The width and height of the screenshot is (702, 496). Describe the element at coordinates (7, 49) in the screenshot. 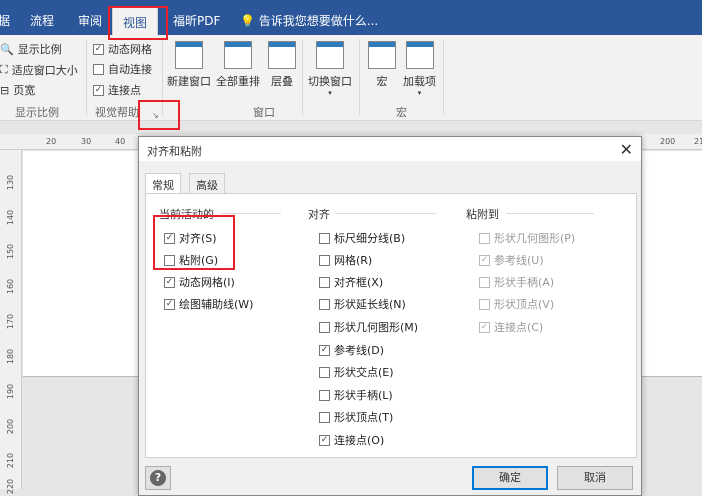

I see `magnifier-icon: 🔍` at that location.